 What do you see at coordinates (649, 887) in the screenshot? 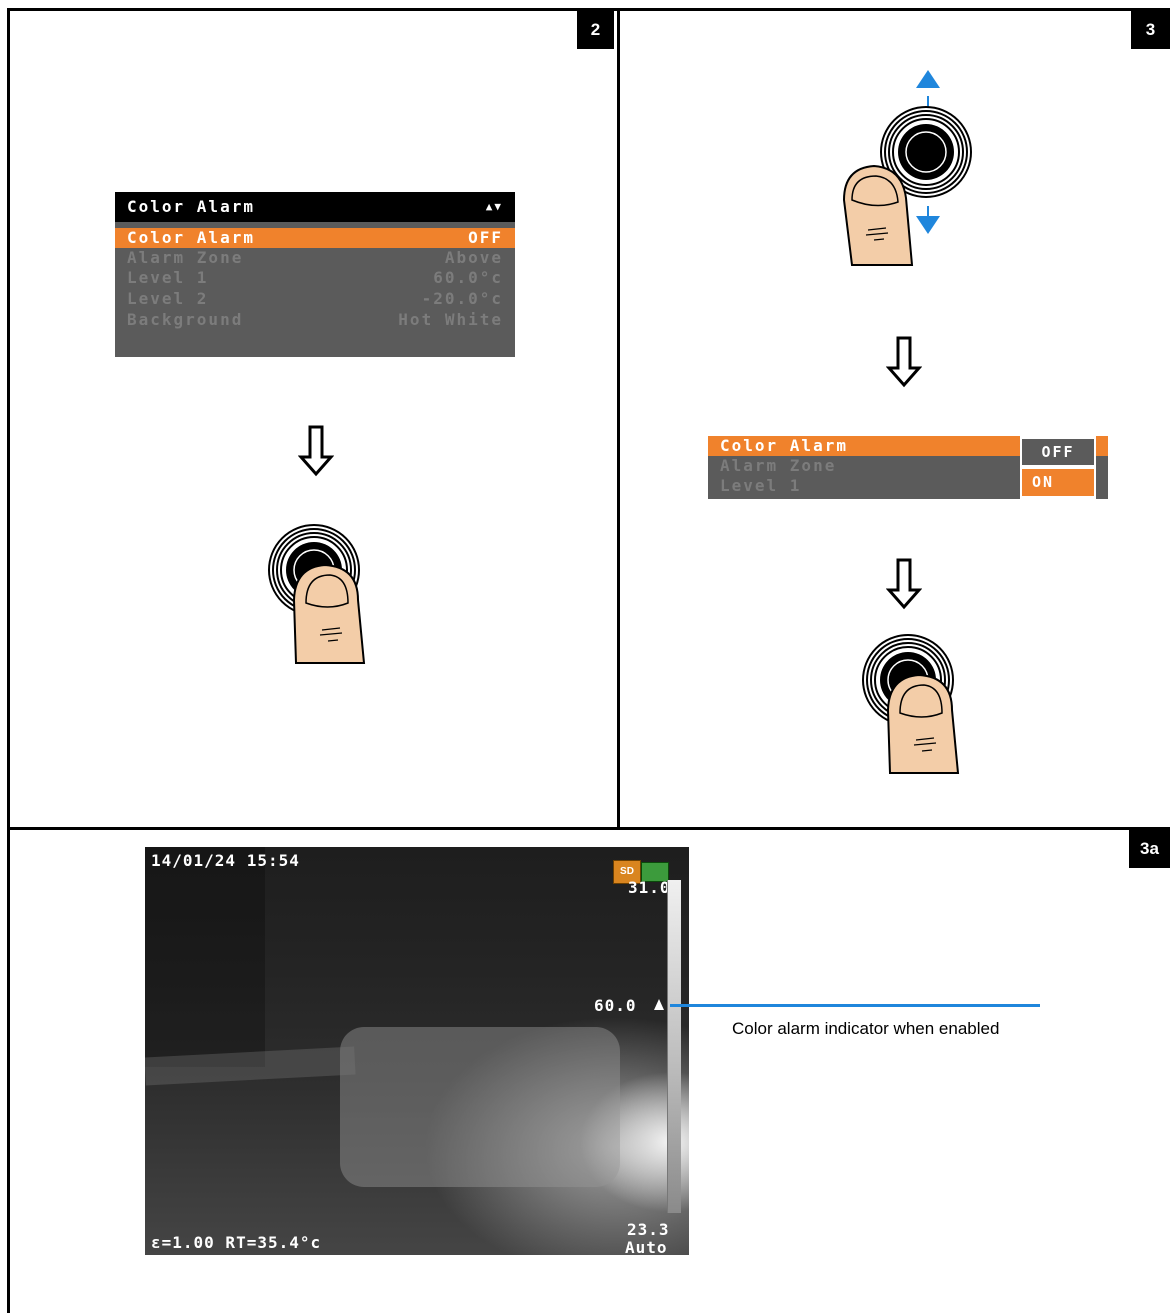
I see `scale-max: 31.0` at bounding box center [649, 887].